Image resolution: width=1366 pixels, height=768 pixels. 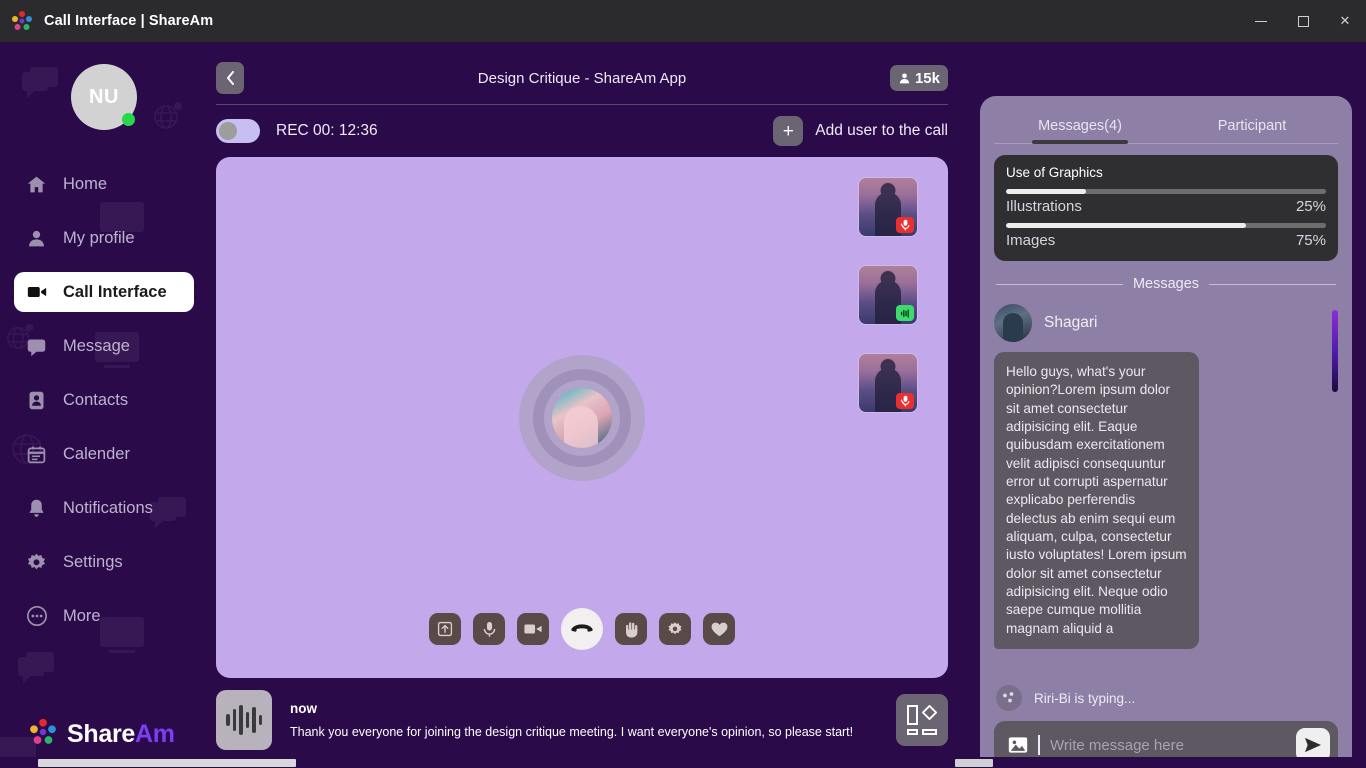 What do you see at coordinates (228, 131) in the screenshot?
I see `toggle-knob` at bounding box center [228, 131].